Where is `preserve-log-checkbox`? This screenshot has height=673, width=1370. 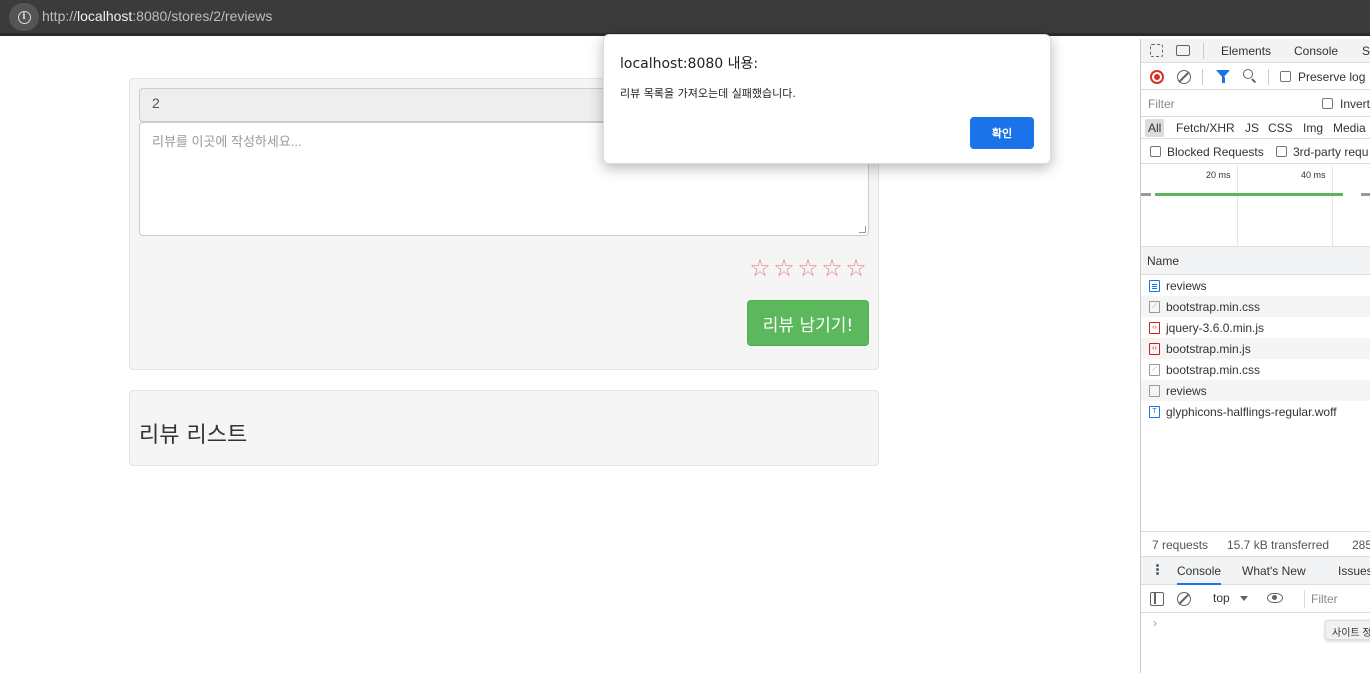
preserve-log-checkbox is located at coordinates (1285, 76).